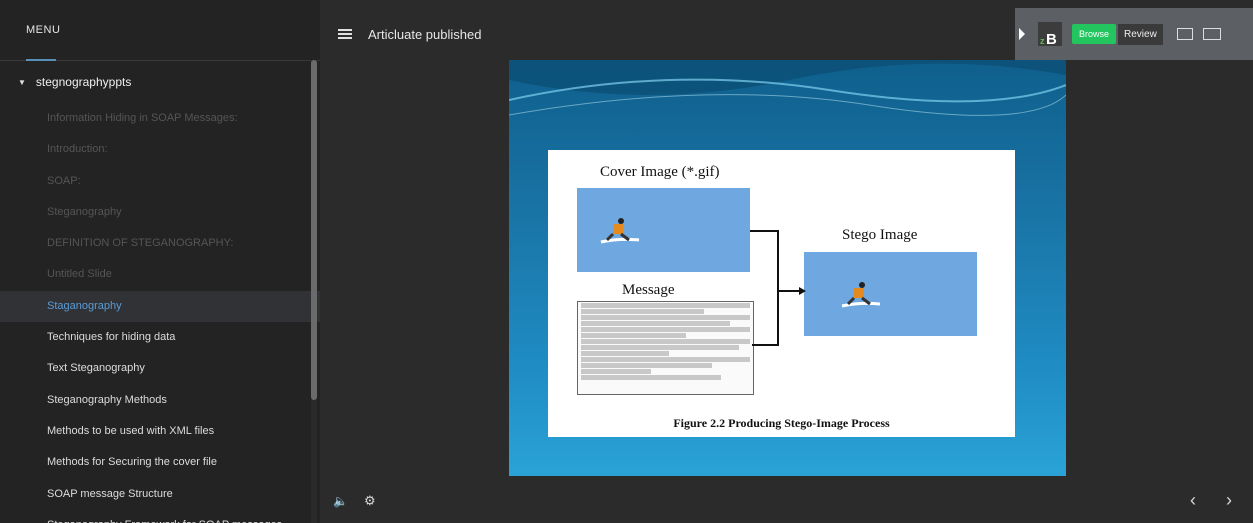  I want to click on chevron-left-icon: ‹, so click(1193, 500).